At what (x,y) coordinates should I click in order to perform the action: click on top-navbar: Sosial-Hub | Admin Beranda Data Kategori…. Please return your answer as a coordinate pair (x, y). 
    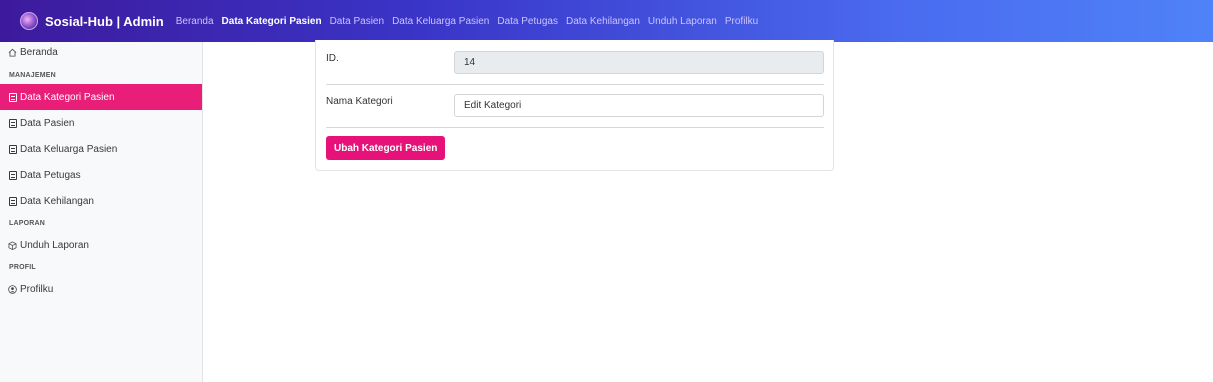
    Looking at the image, I should click on (606, 21).